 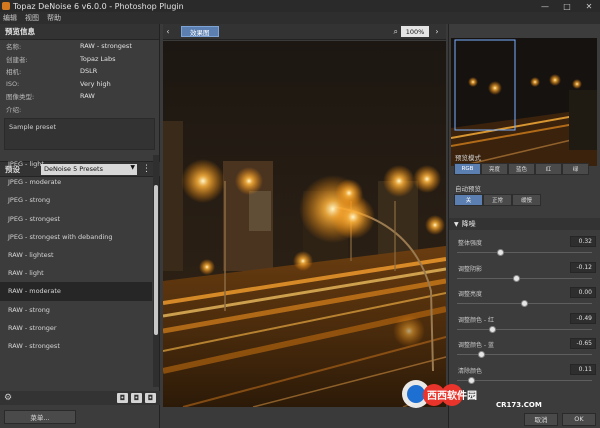 What do you see at coordinates (583, 318) in the screenshot?
I see `param-value-input: -0.49` at bounding box center [583, 318].